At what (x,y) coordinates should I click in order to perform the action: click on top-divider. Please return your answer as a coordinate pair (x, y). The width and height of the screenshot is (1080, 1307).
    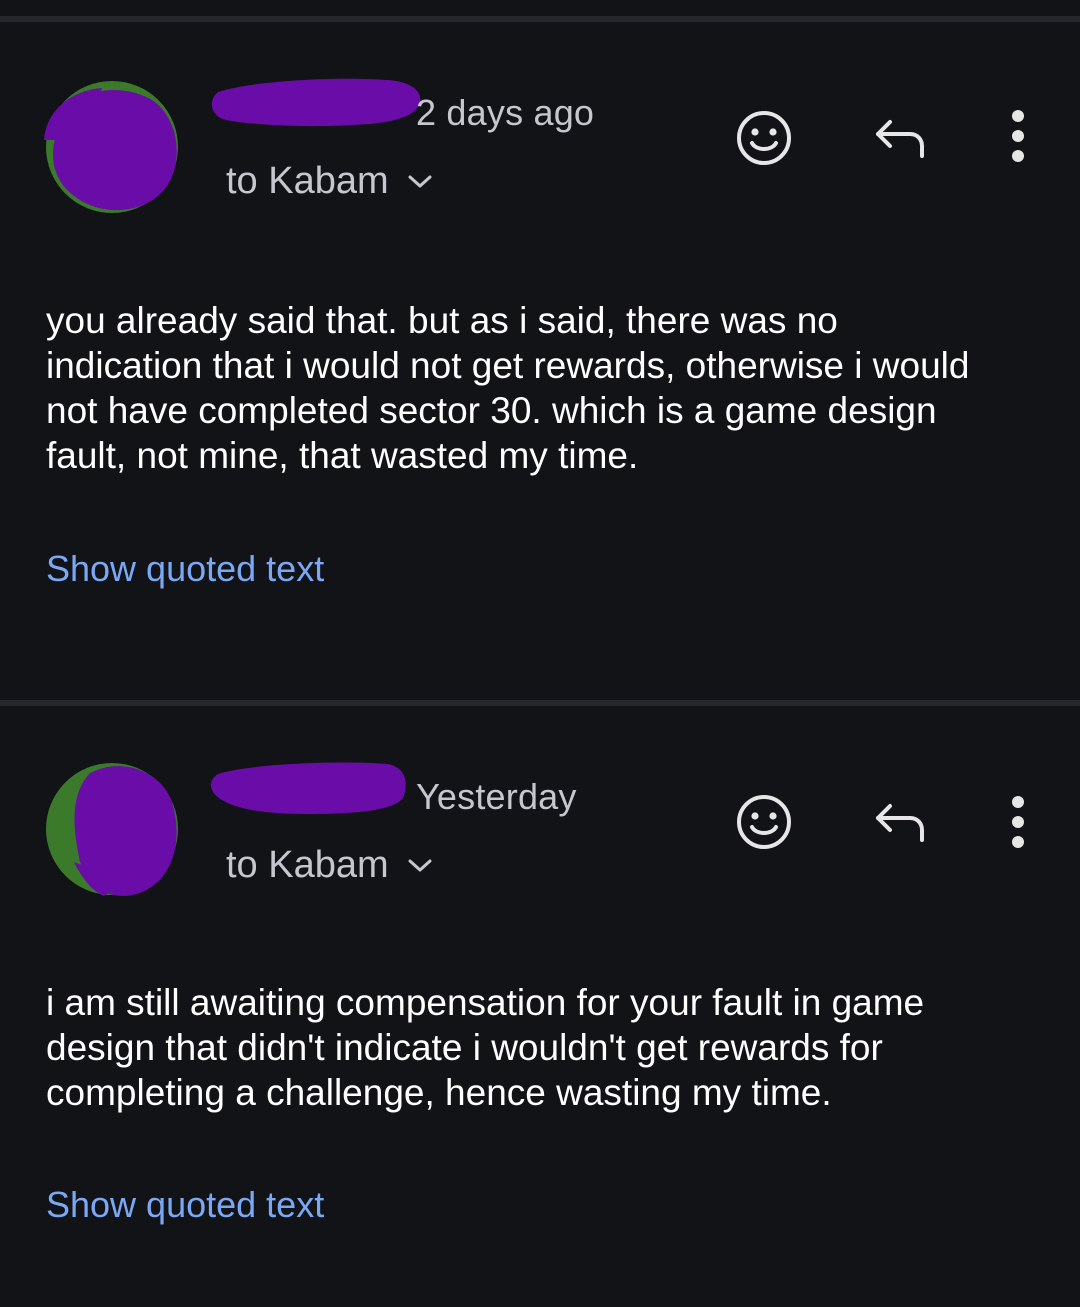
    Looking at the image, I should click on (540, 19).